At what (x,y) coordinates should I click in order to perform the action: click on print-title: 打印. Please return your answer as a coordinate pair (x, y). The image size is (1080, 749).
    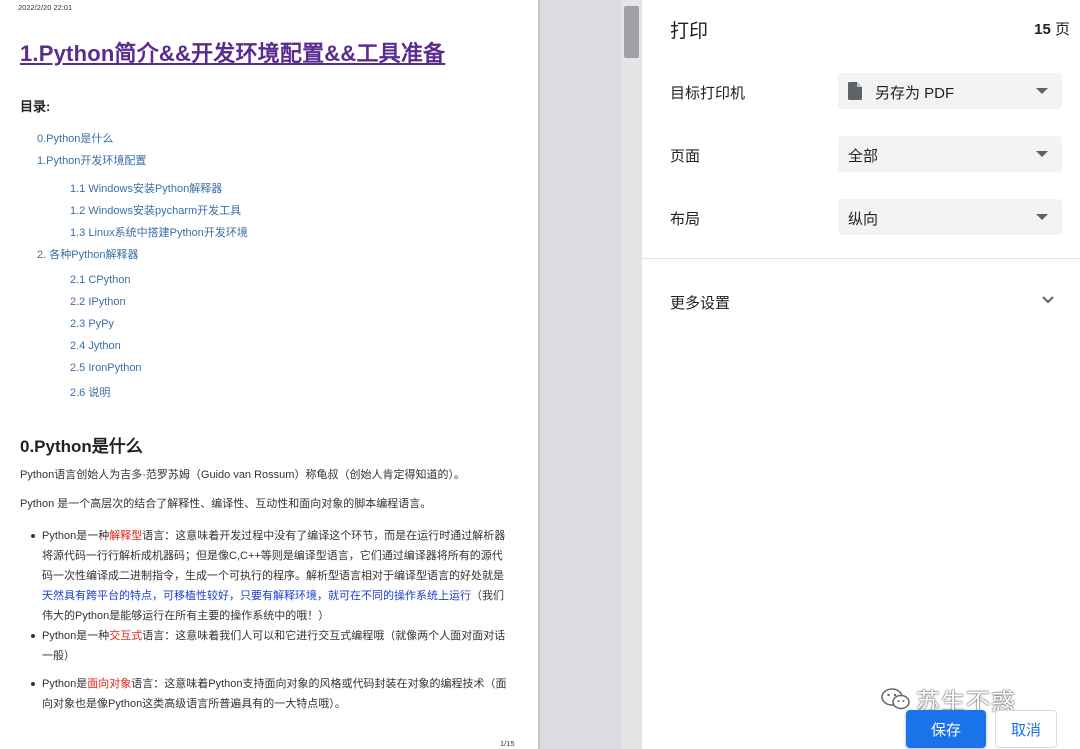
    Looking at the image, I should click on (689, 31).